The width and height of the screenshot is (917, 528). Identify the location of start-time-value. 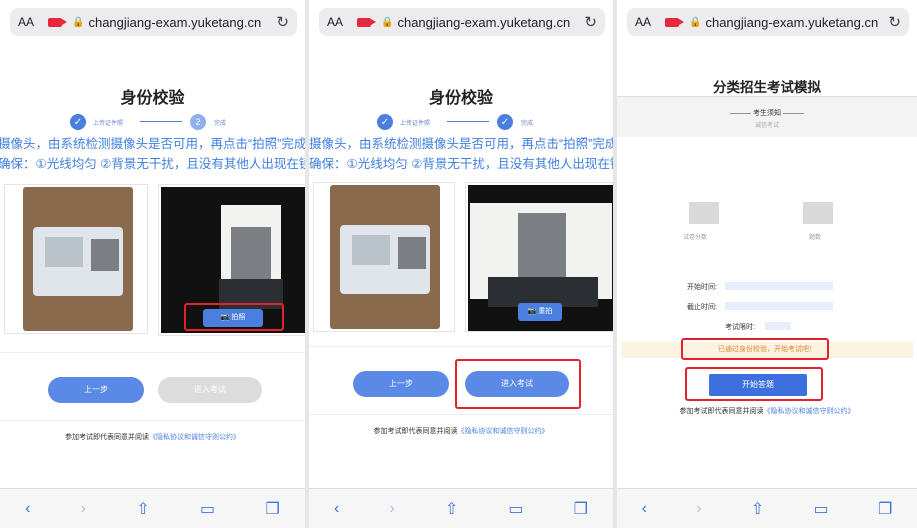
(779, 286).